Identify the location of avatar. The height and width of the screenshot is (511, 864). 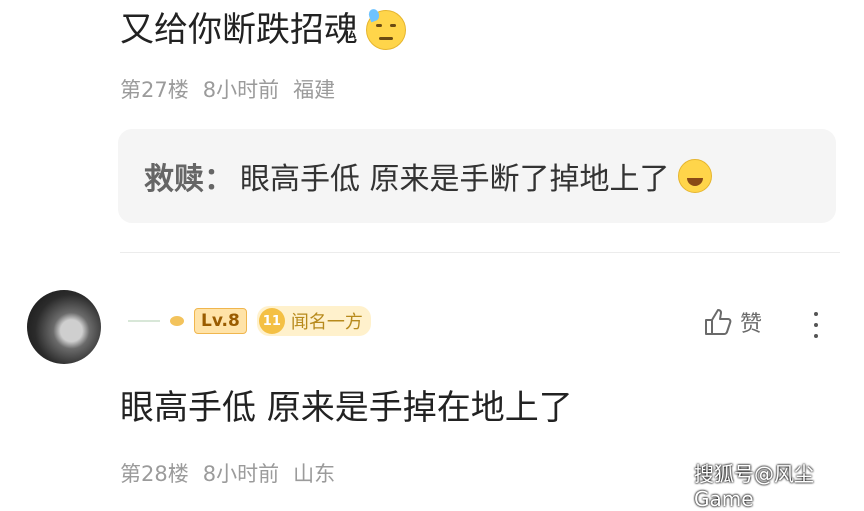
(64, 327).